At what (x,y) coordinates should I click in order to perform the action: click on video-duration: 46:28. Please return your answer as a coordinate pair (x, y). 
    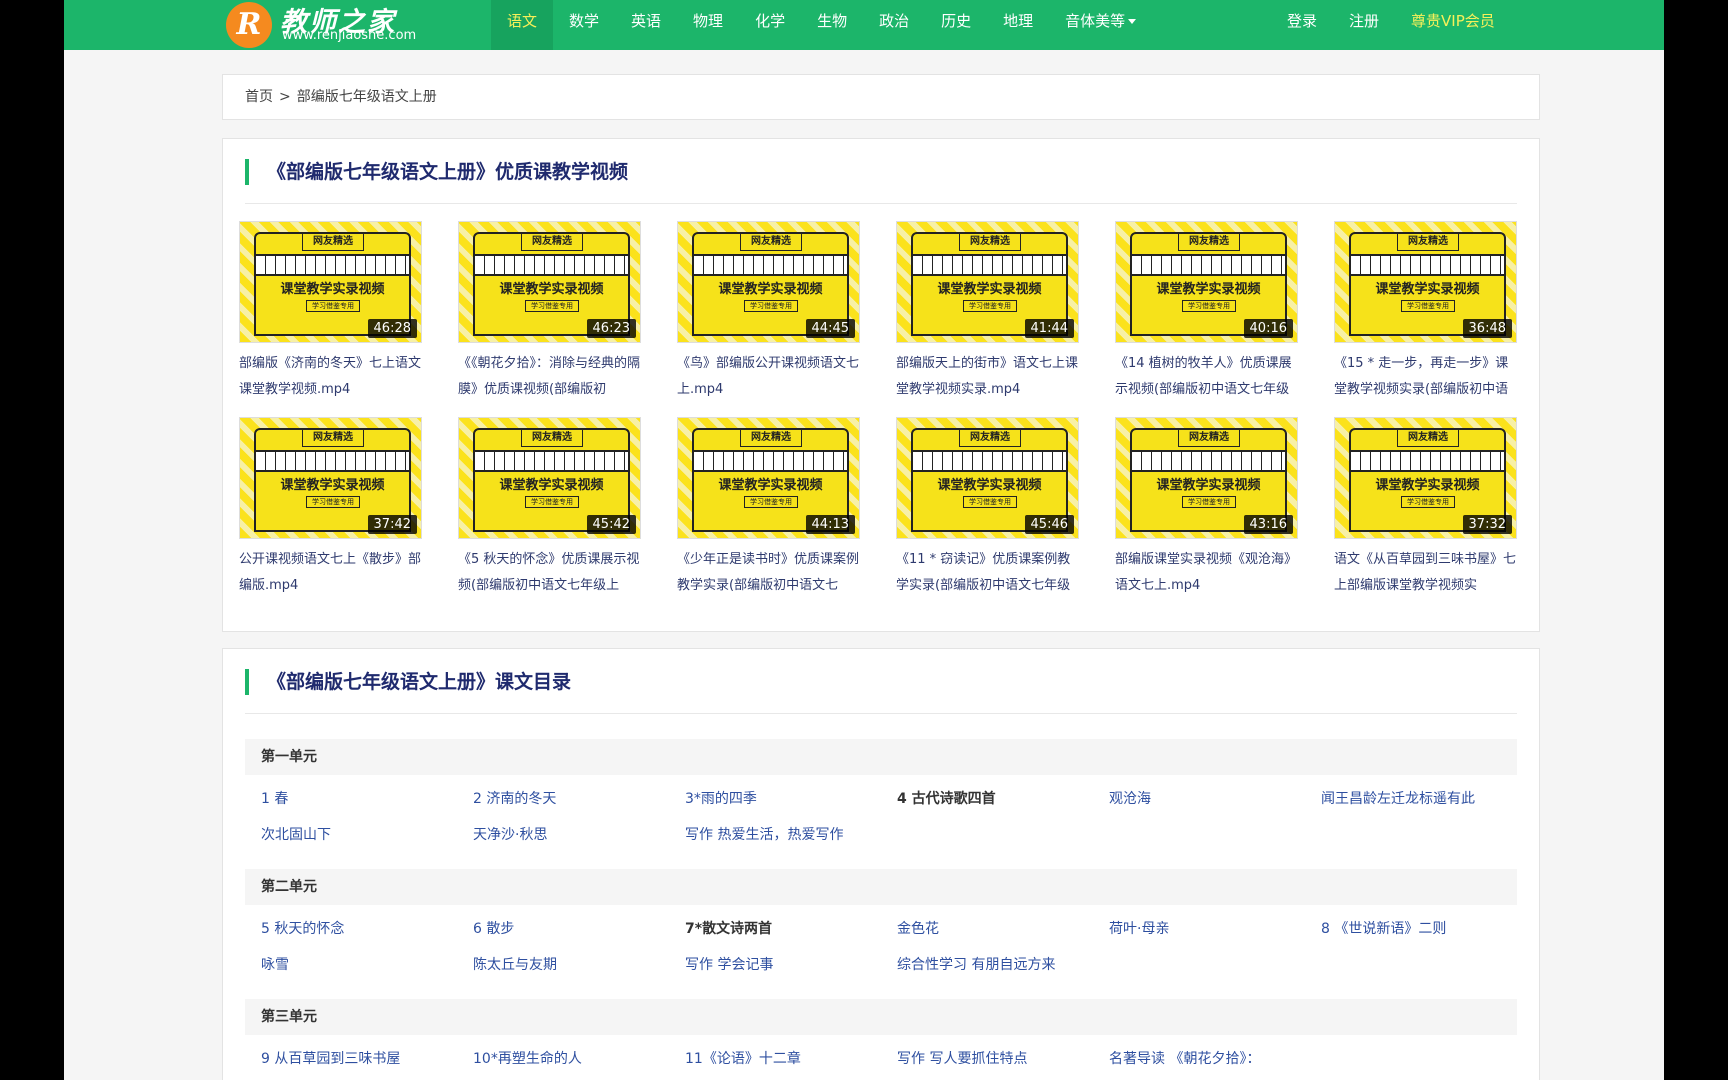
    Looking at the image, I should click on (392, 328).